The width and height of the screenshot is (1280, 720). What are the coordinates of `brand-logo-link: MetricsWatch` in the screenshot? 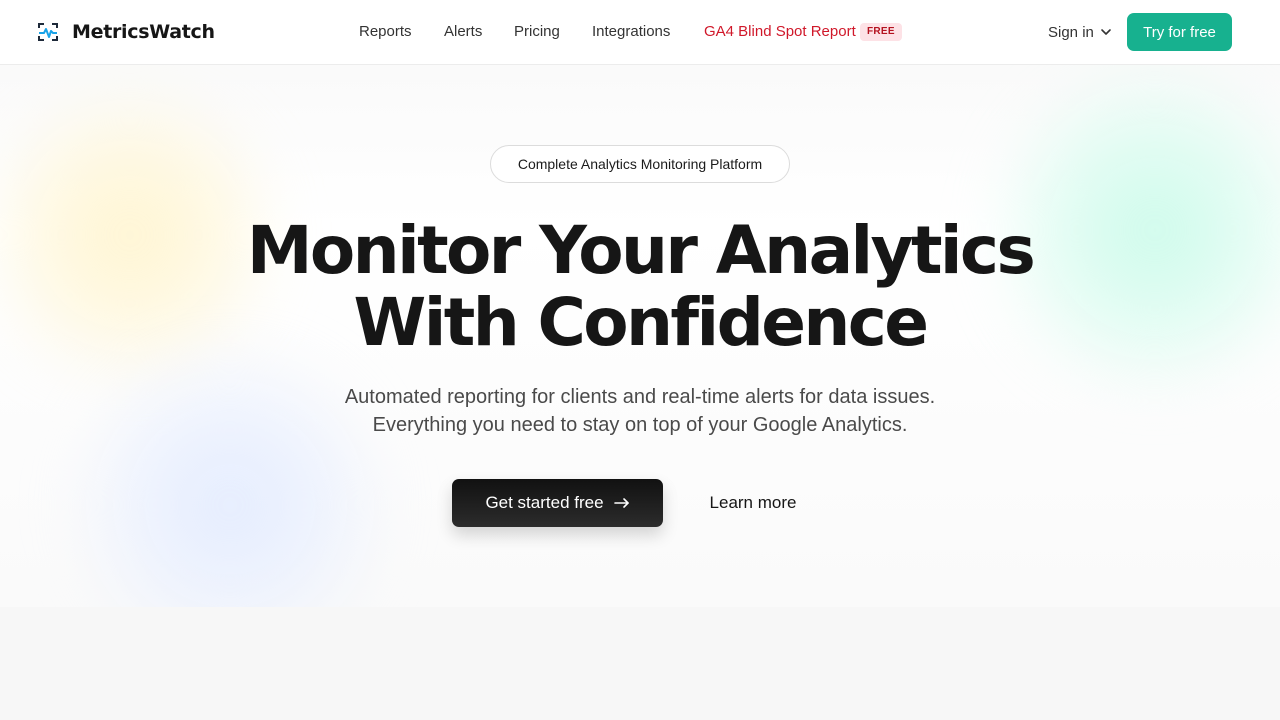 It's located at (125, 32).